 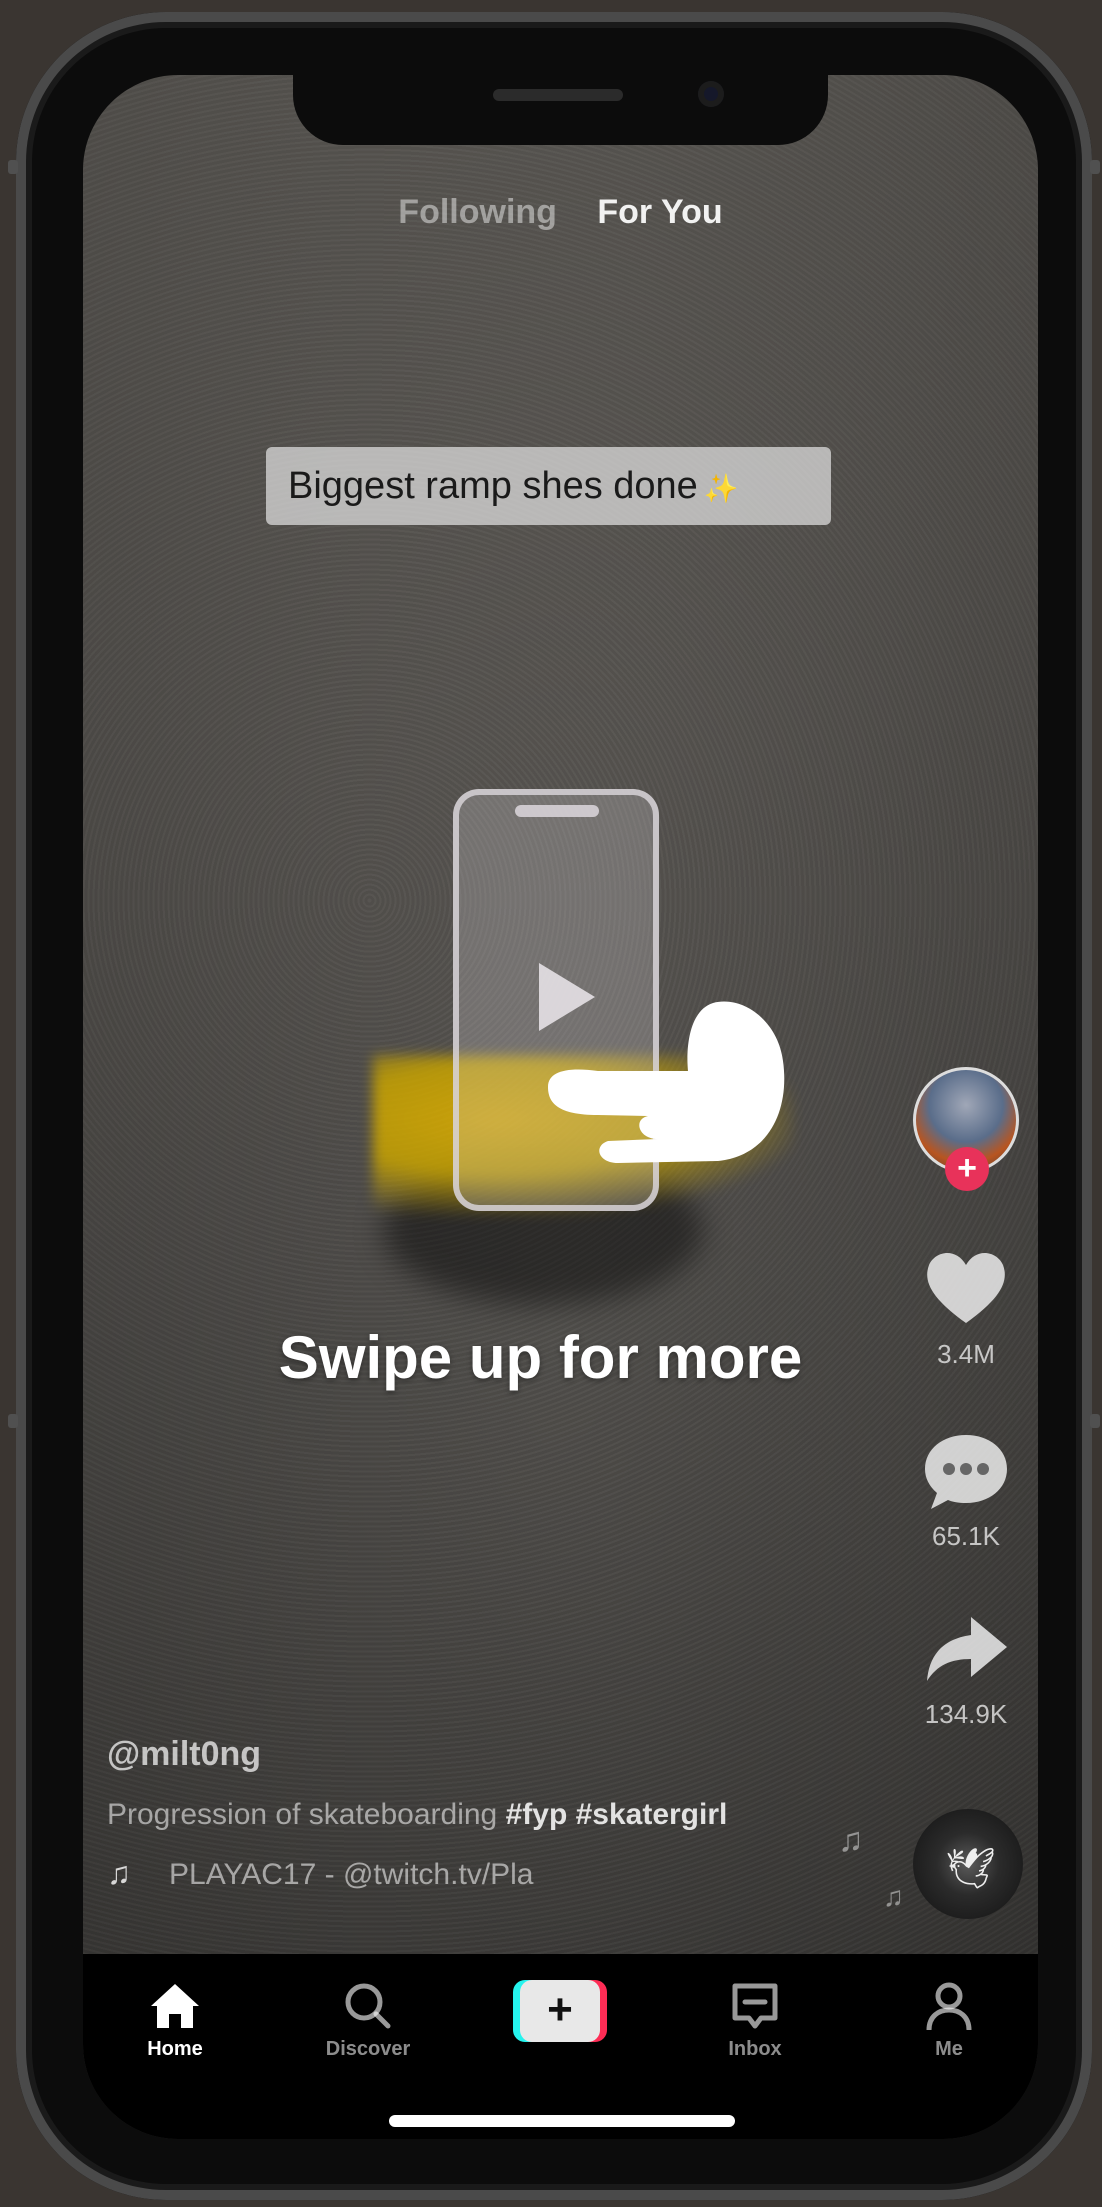 What do you see at coordinates (966, 1650) in the screenshot?
I see `share-icon` at bounding box center [966, 1650].